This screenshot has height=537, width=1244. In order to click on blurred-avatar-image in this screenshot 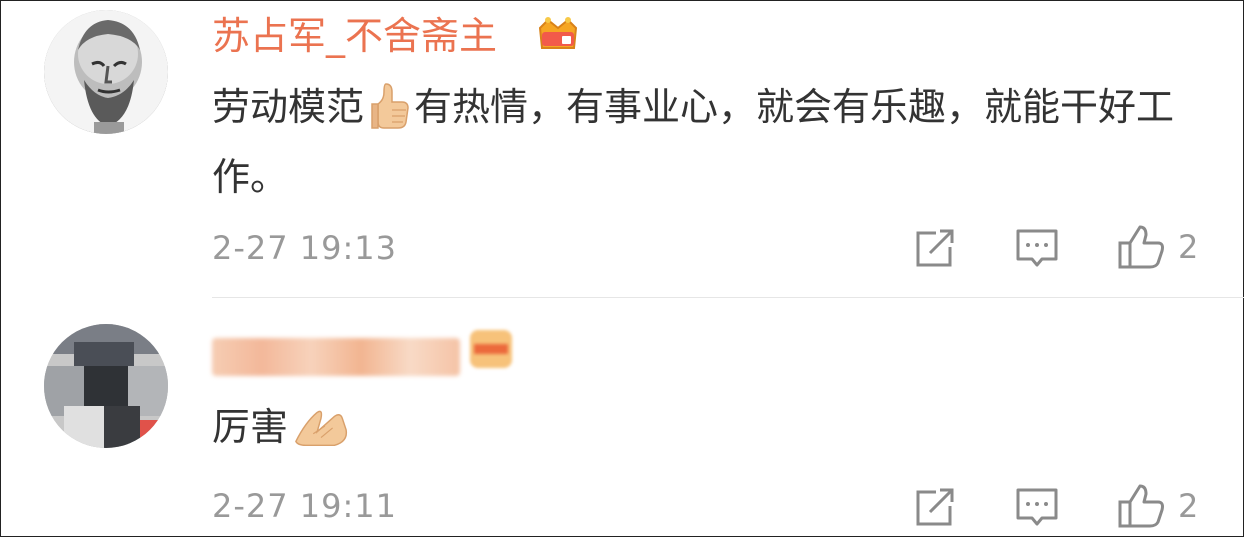, I will do `click(106, 386)`.